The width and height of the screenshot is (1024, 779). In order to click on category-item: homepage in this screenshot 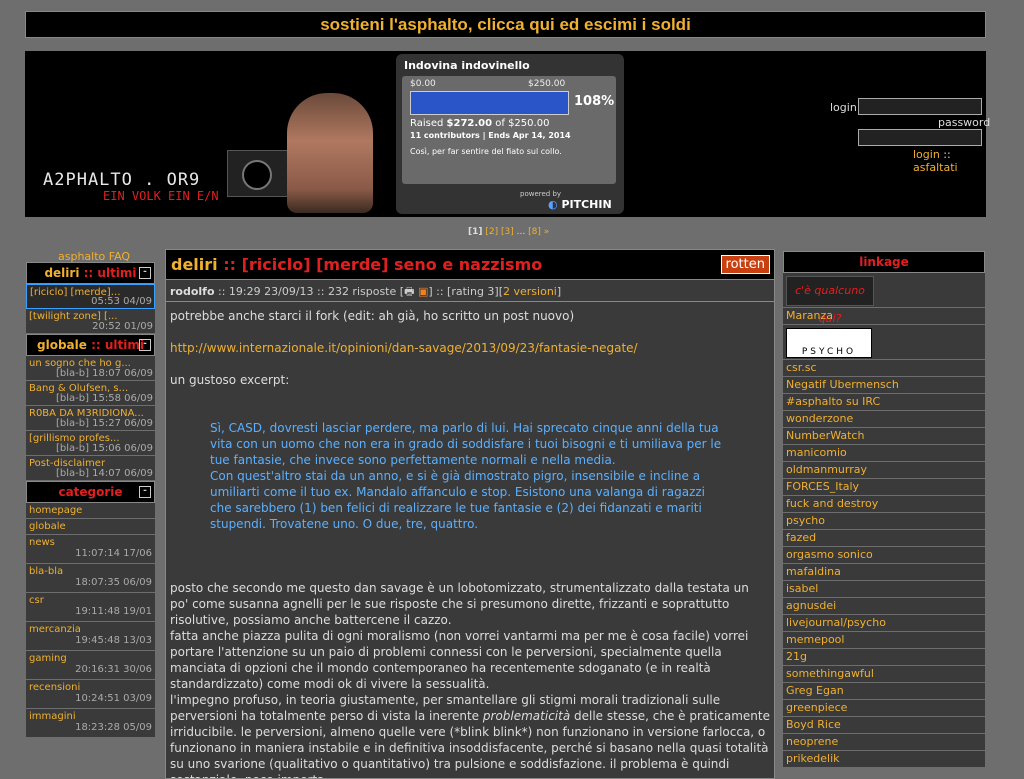, I will do `click(90, 511)`.